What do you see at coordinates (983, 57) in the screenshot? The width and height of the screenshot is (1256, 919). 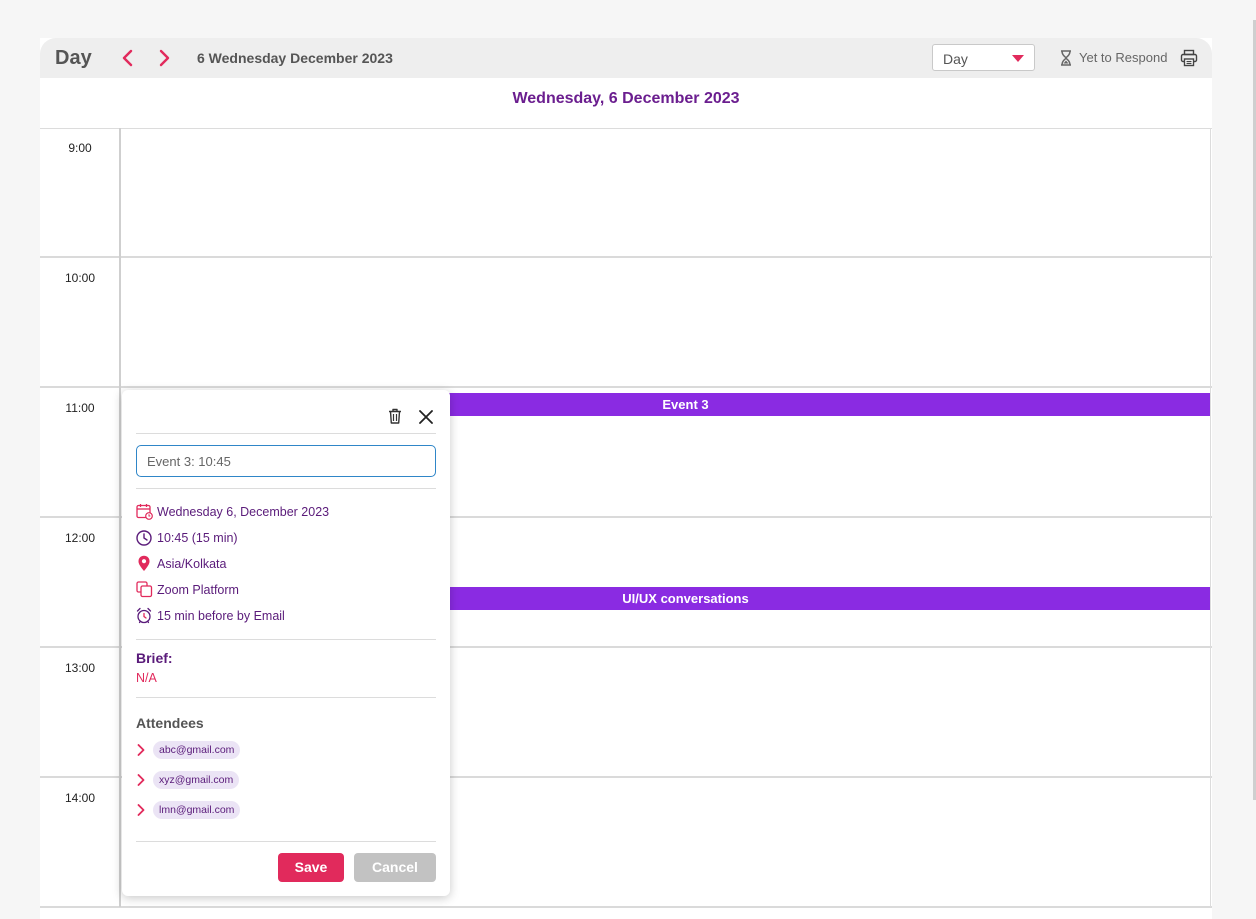 I see `view-select: Day` at bounding box center [983, 57].